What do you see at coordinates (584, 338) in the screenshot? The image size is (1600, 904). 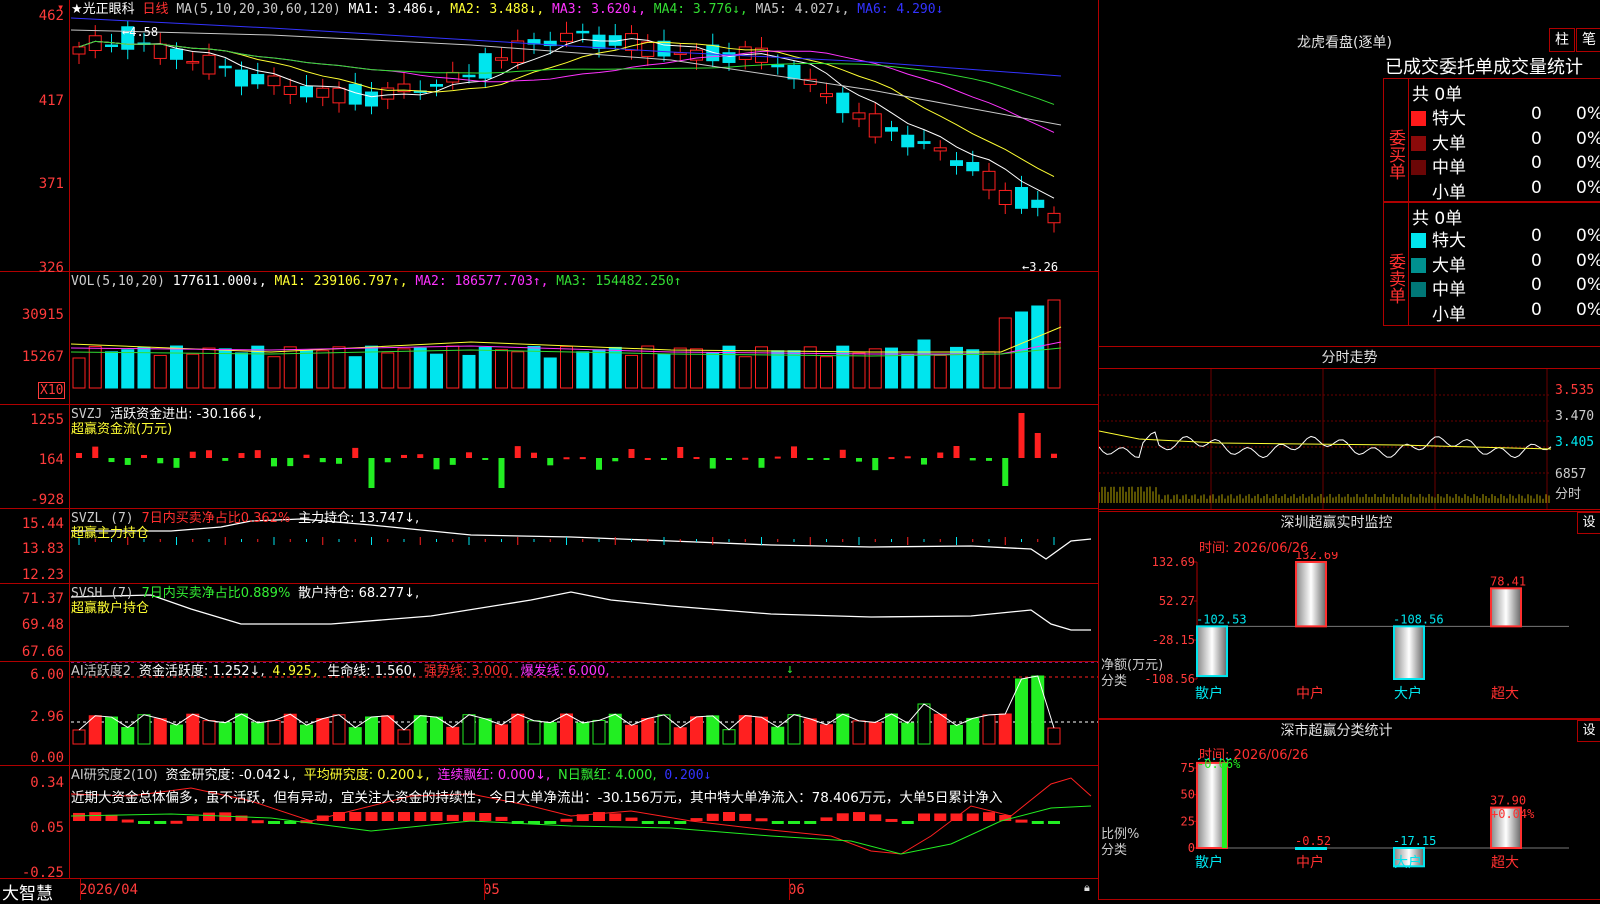 I see `volume-chart` at bounding box center [584, 338].